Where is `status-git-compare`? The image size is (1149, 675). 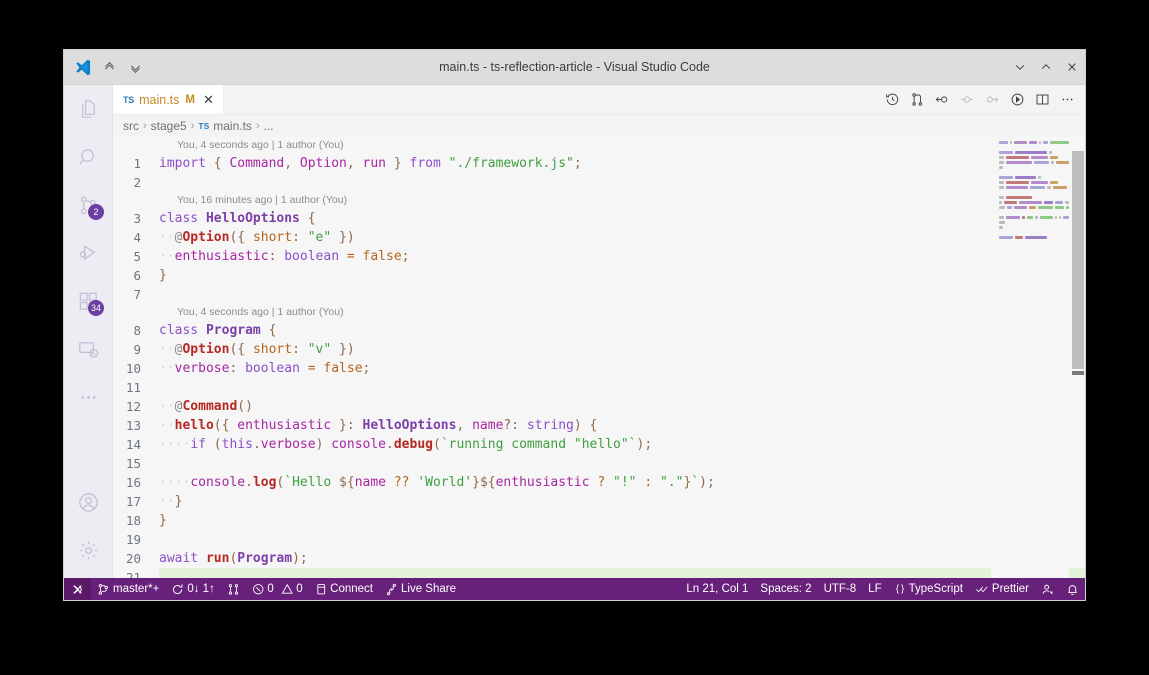
status-git-compare is located at coordinates (233, 589).